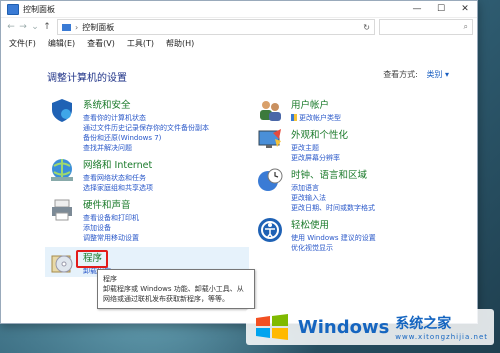 The width and height of the screenshot is (500, 353). Describe the element at coordinates (441, 337) in the screenshot. I see `watermark-url: www.xitongzhijia.net` at that location.